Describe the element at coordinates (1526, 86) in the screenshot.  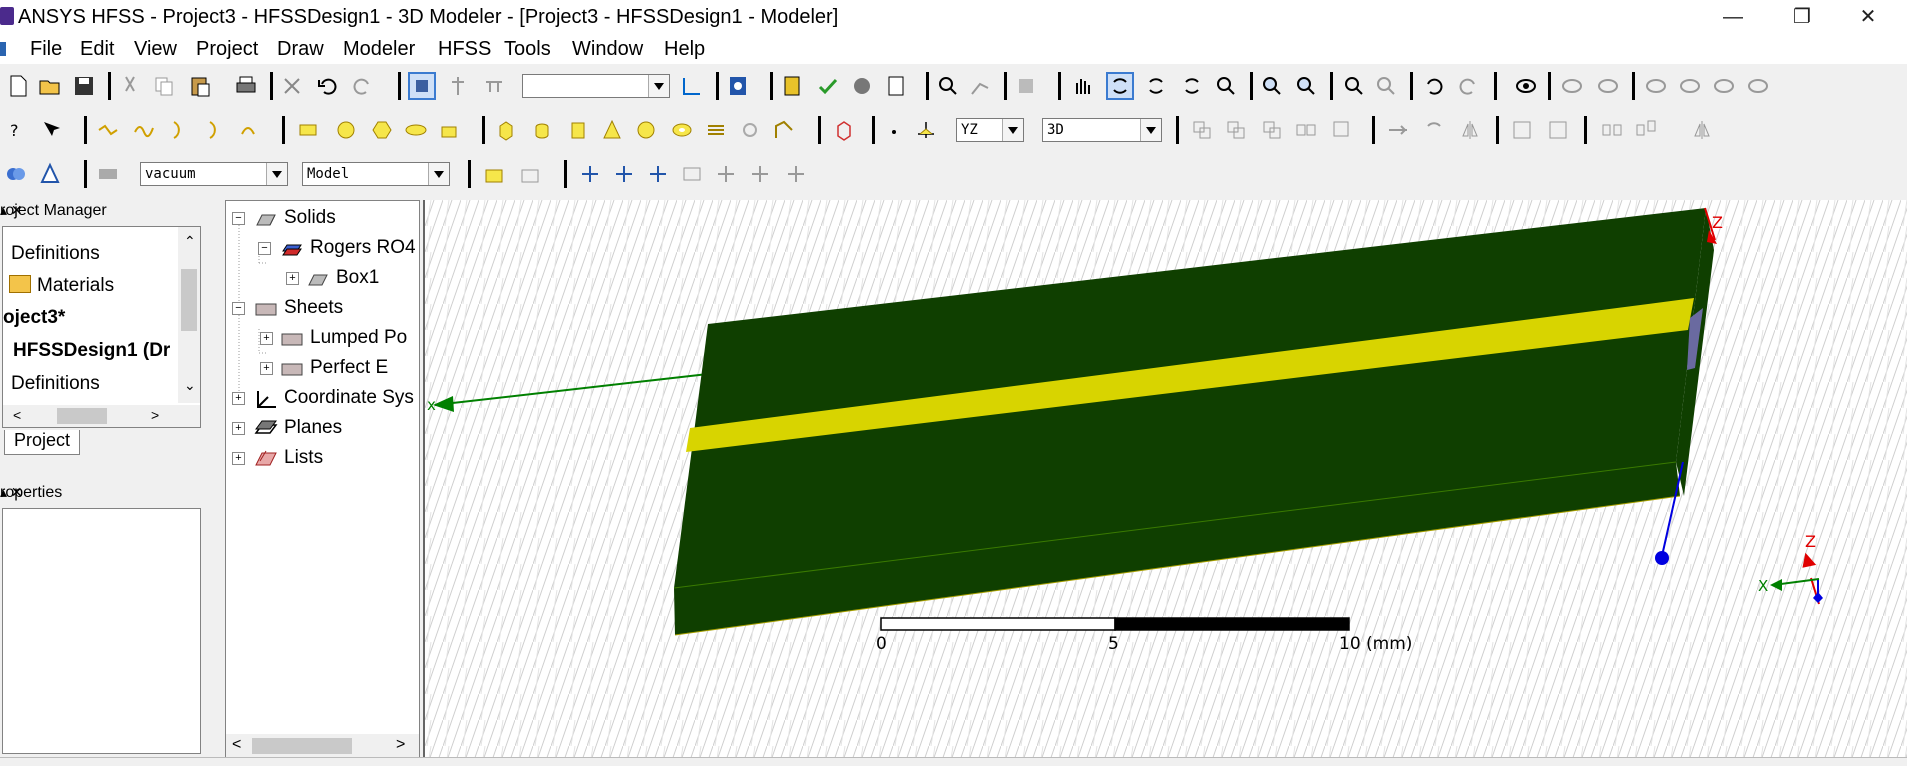
I see `visibility-icon` at that location.